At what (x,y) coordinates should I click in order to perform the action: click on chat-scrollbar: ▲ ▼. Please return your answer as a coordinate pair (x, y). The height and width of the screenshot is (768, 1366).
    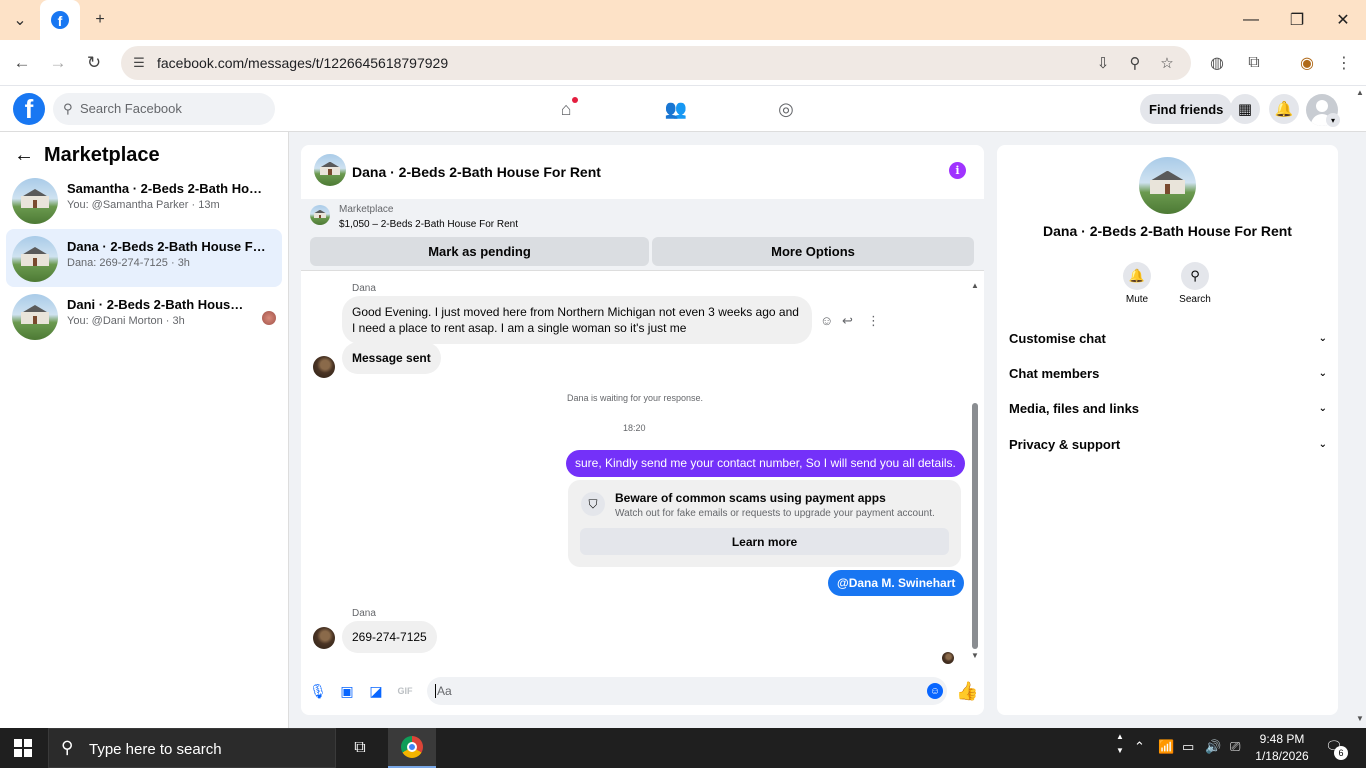
    Looking at the image, I should click on (975, 472).